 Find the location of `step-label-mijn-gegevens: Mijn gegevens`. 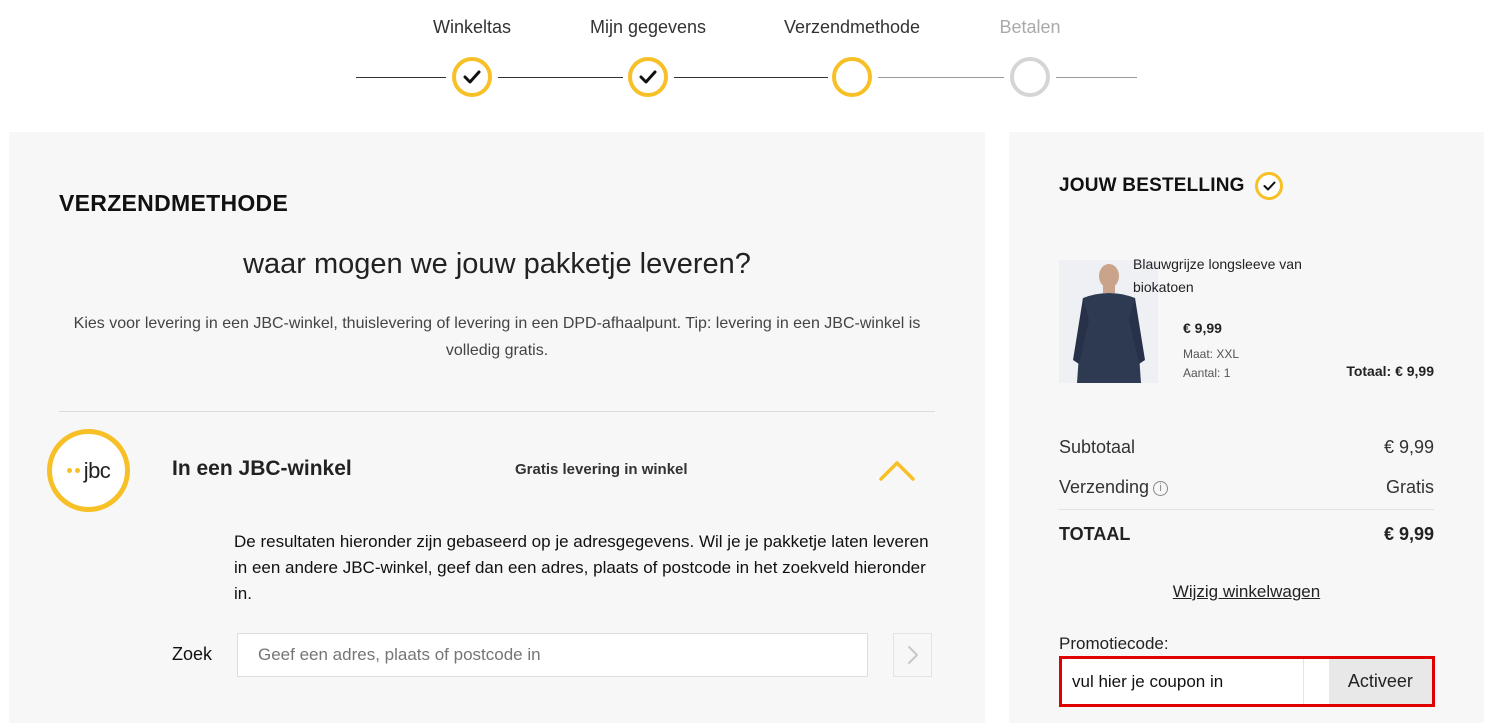

step-label-mijn-gegevens: Mijn gegevens is located at coordinates (648, 27).